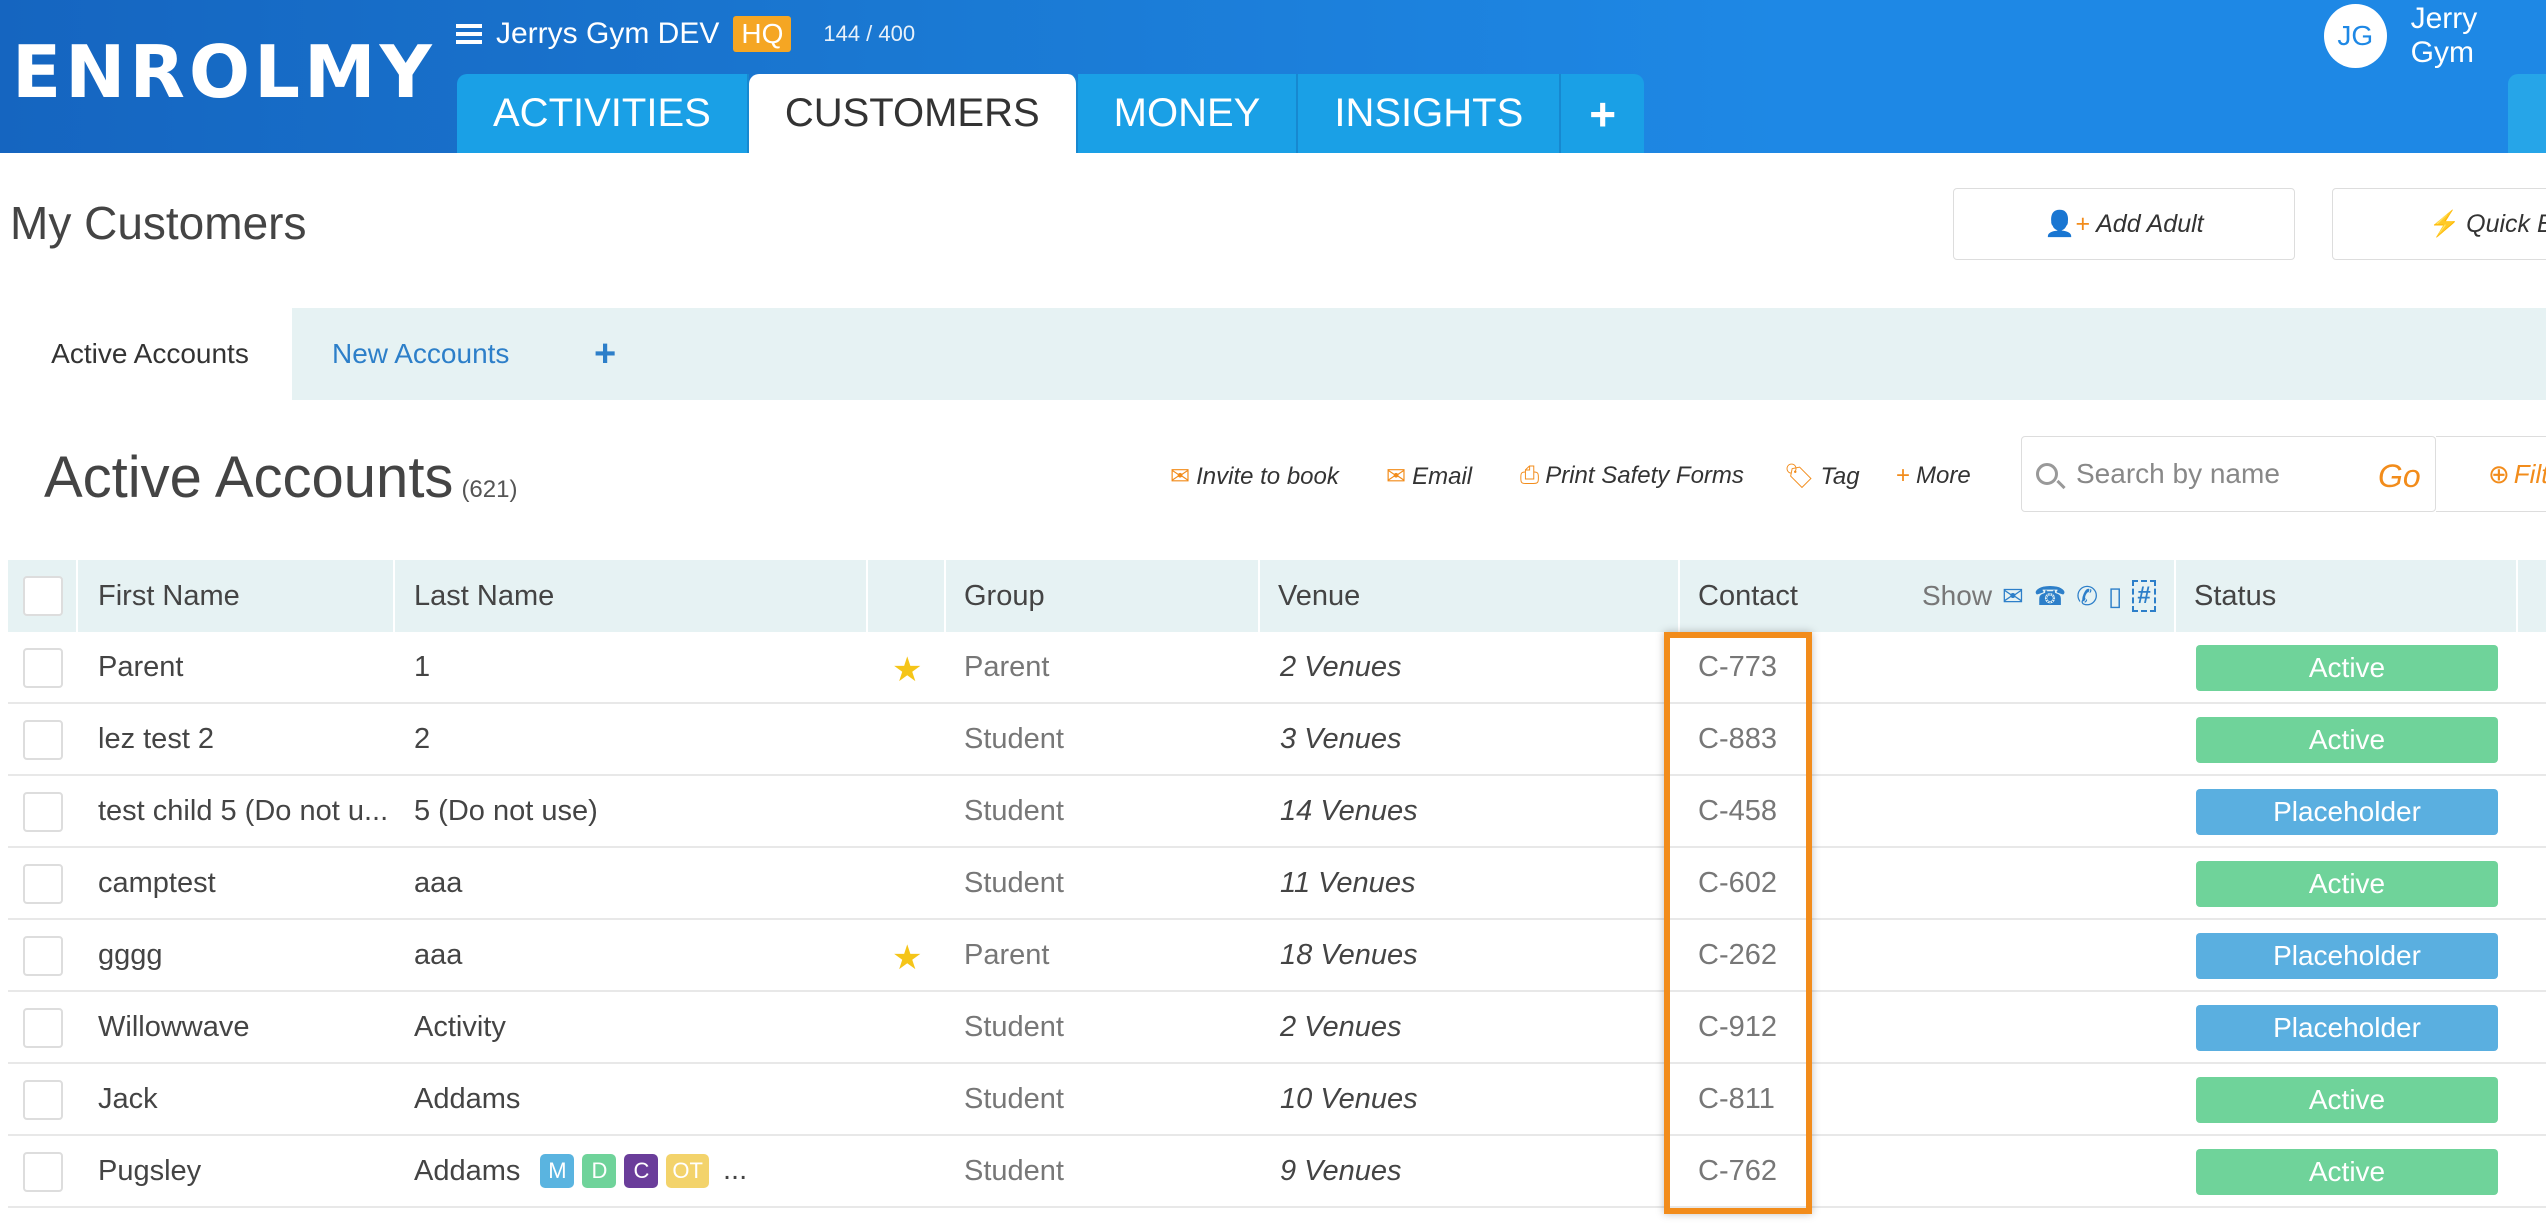  Describe the element at coordinates (913, 113) in the screenshot. I see `tab-customers: CUSTOMERS` at that location.